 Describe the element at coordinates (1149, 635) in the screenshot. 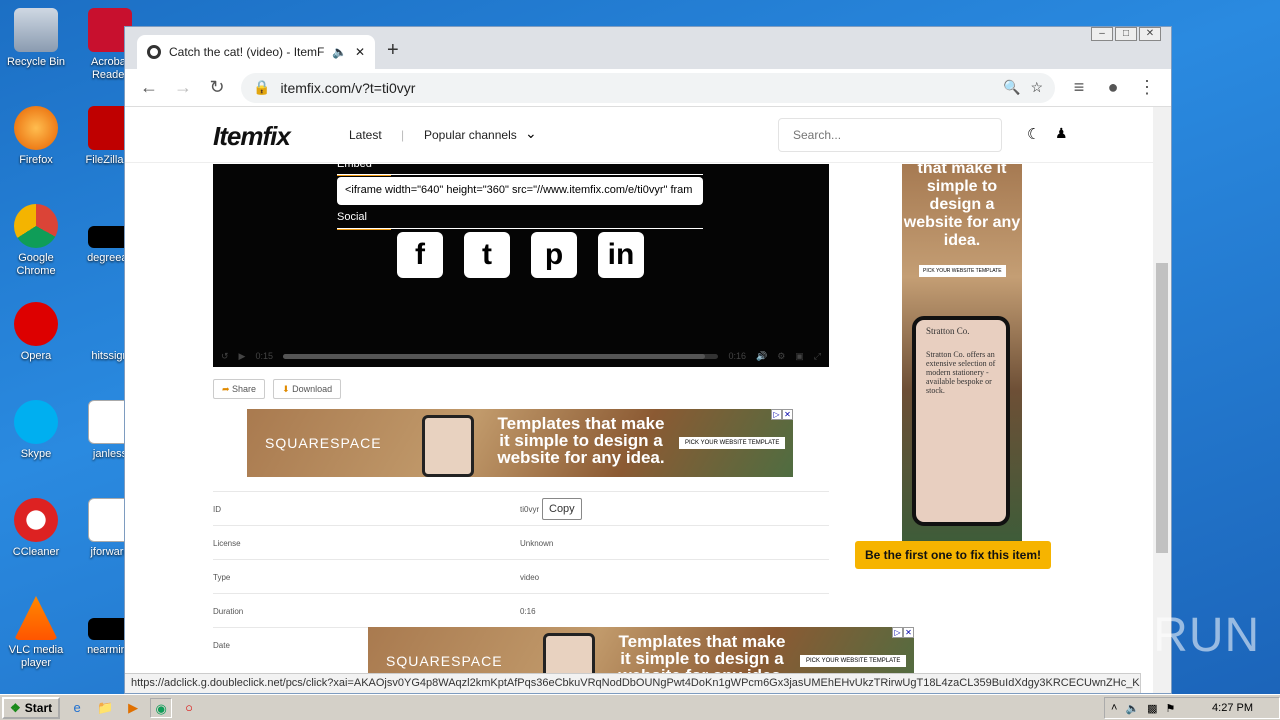

I see `anyrun-watermark: ANY RUN` at that location.